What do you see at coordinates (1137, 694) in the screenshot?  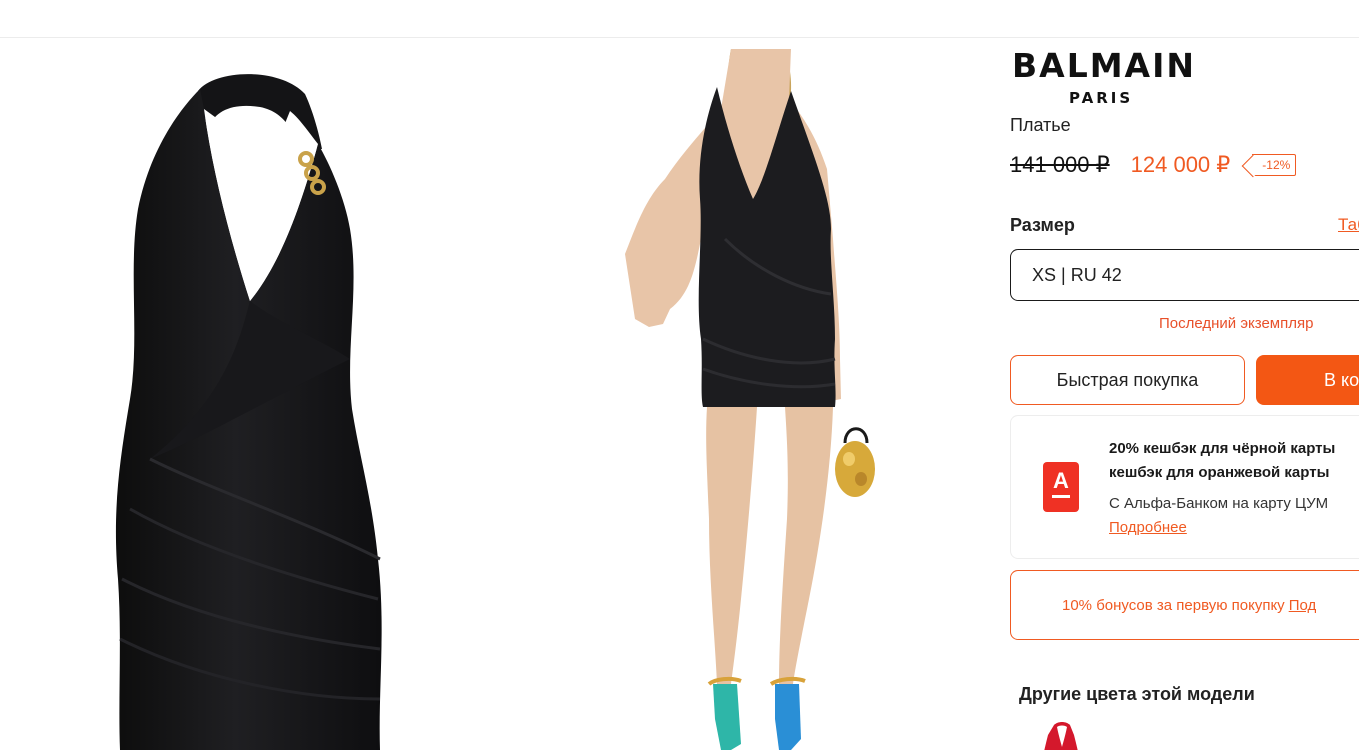 I see `other-colors-title: Другие цвета этой модели` at bounding box center [1137, 694].